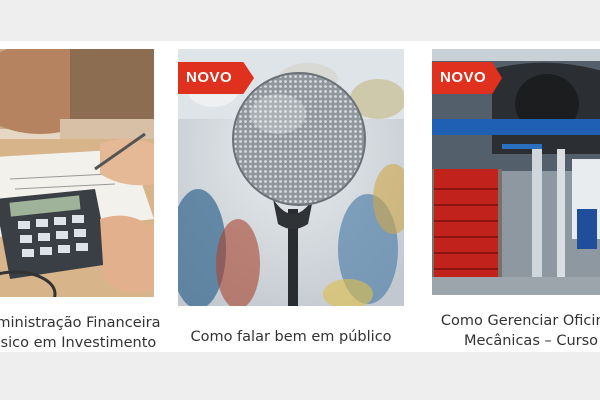  Describe the element at coordinates (531, 341) in the screenshot. I see `course-title-line2: Mecânicas – Curso` at that location.